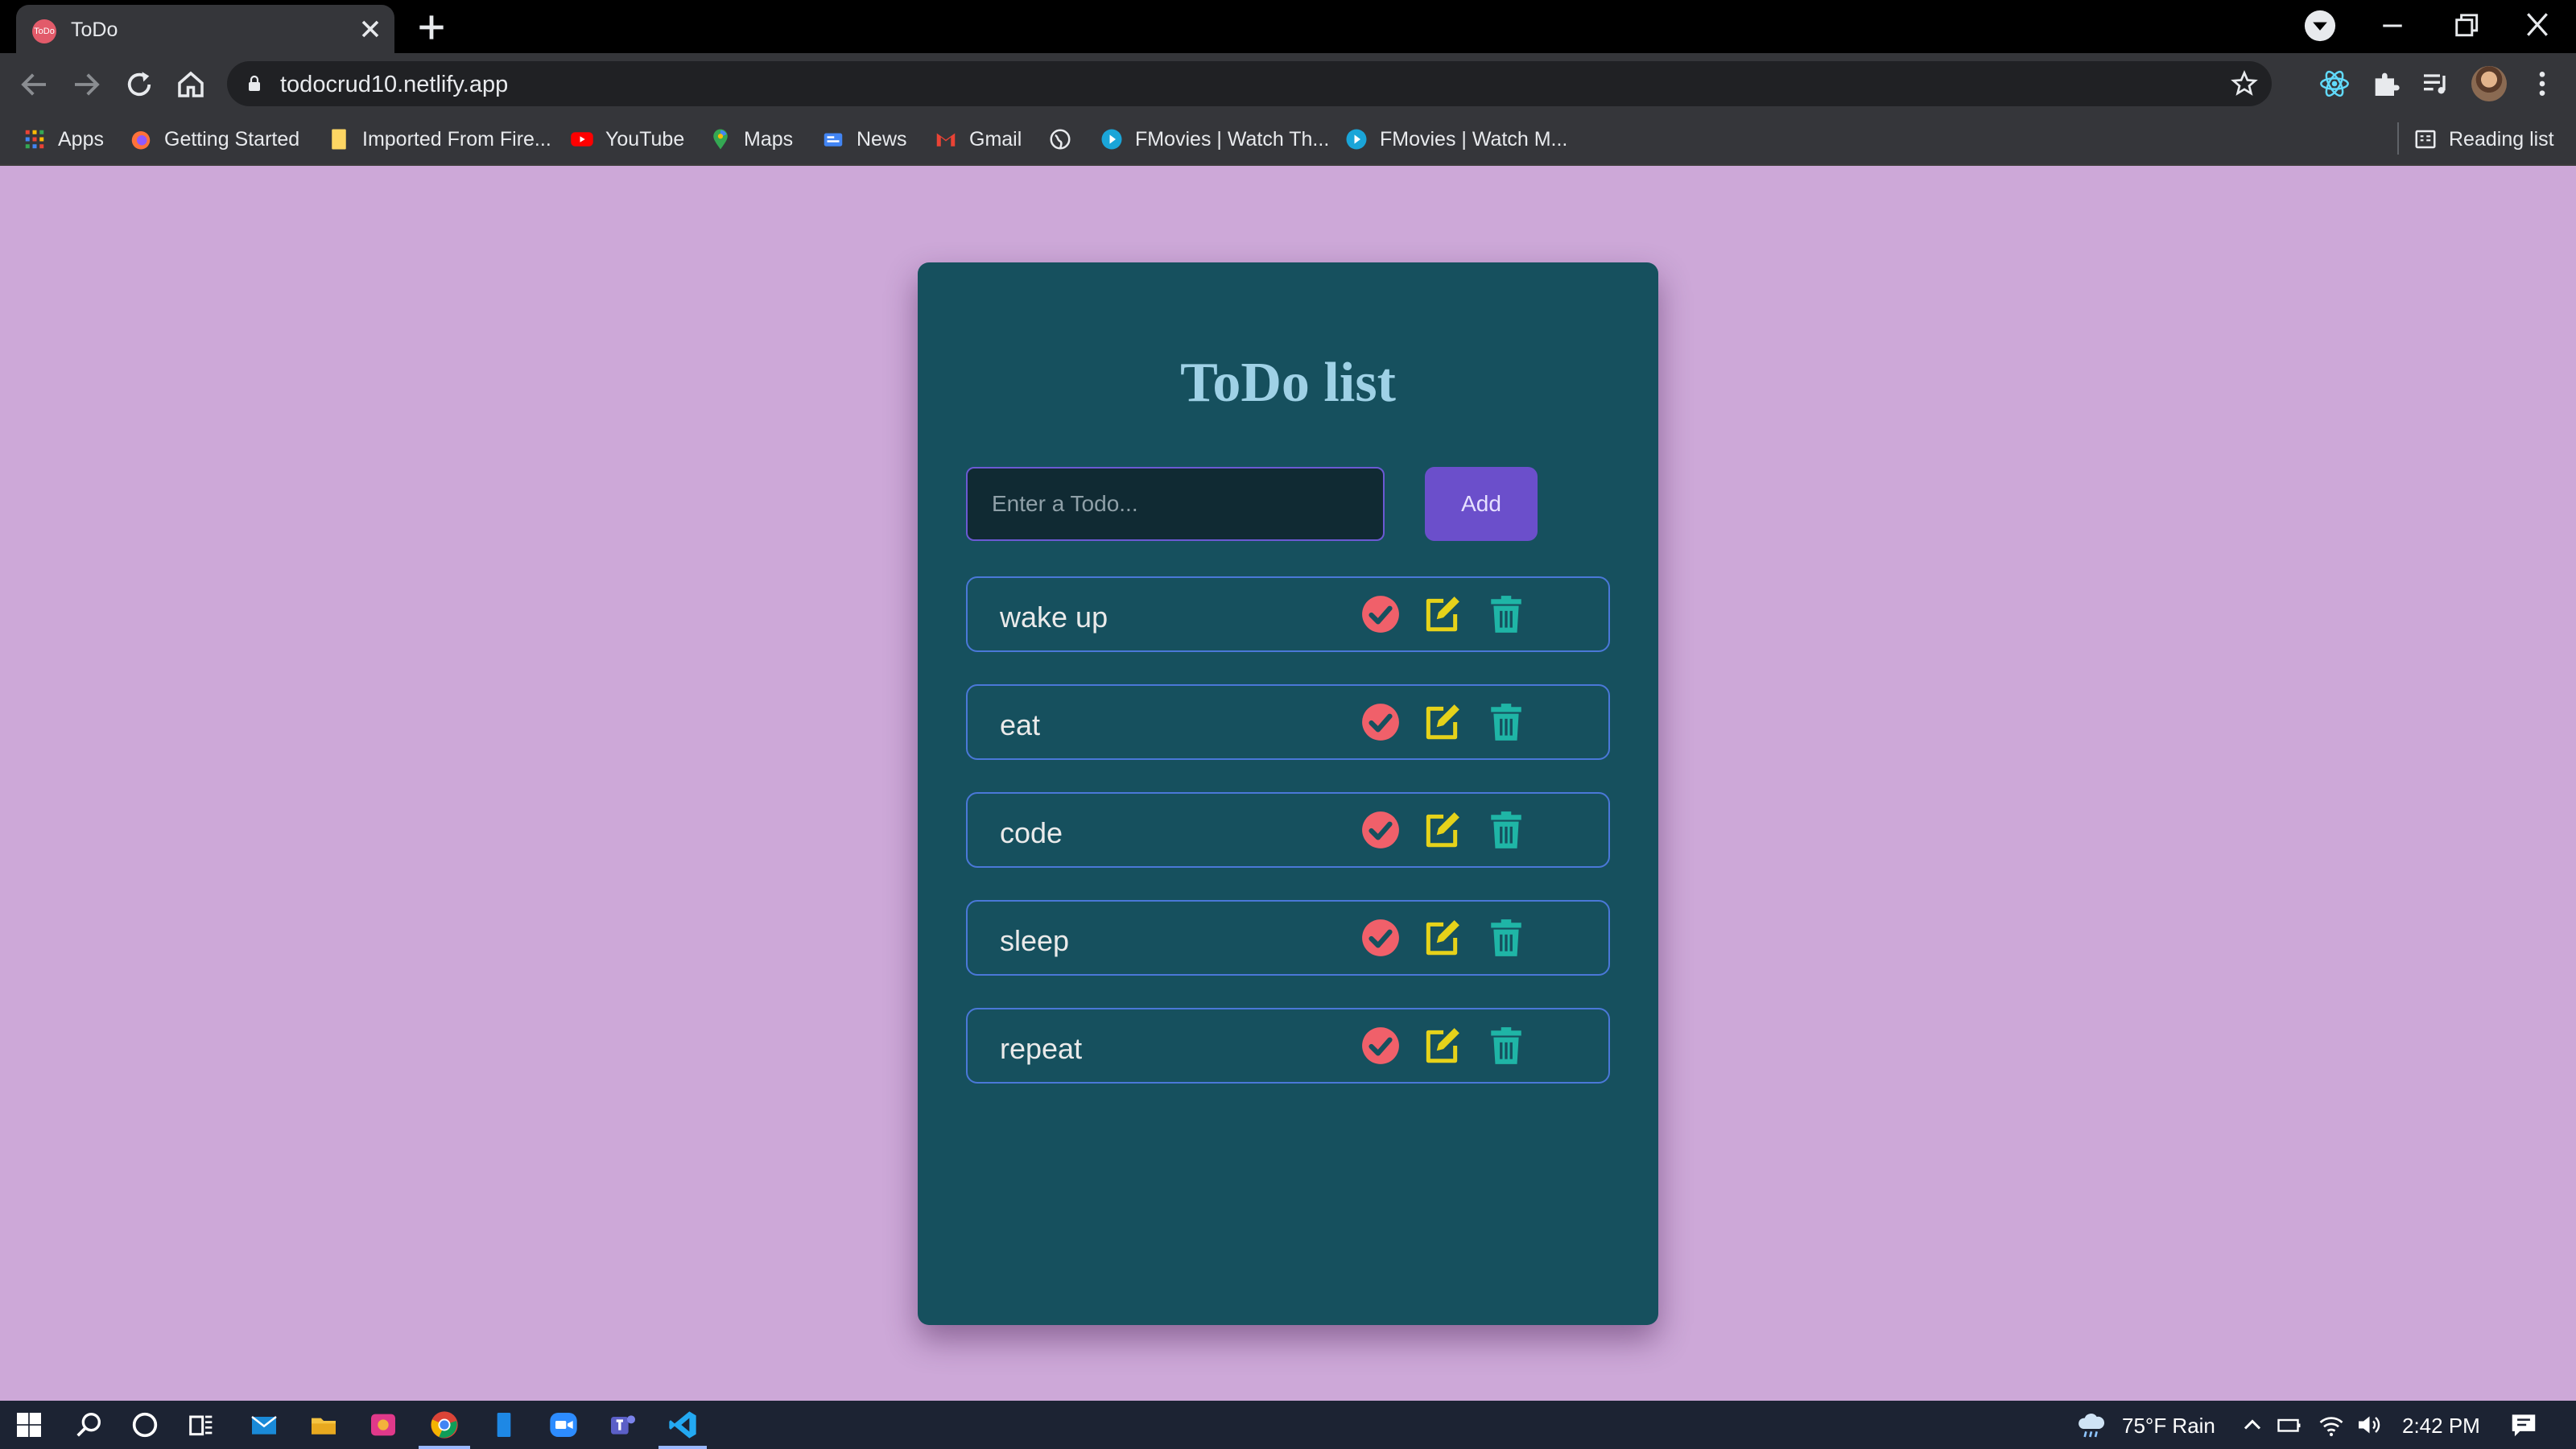  Describe the element at coordinates (141, 140) in the screenshot. I see `firefox-icon` at that location.